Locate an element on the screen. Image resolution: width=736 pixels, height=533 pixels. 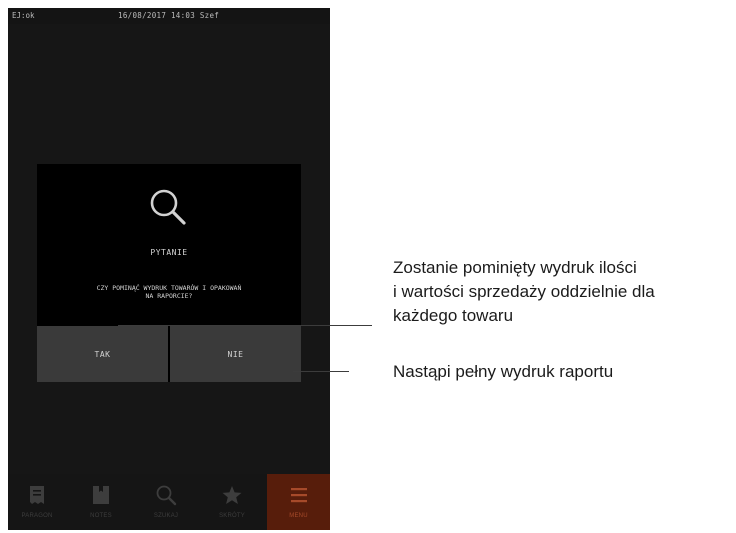
yes-button: TAK is located at coordinates (102, 354).